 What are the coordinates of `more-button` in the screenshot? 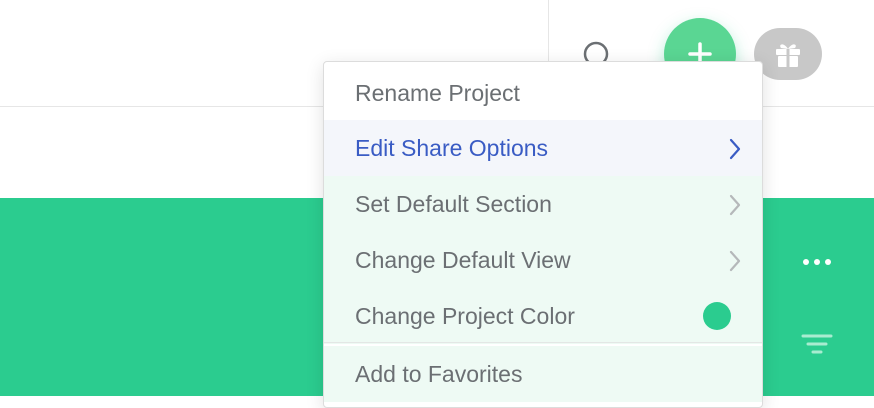 It's located at (818, 262).